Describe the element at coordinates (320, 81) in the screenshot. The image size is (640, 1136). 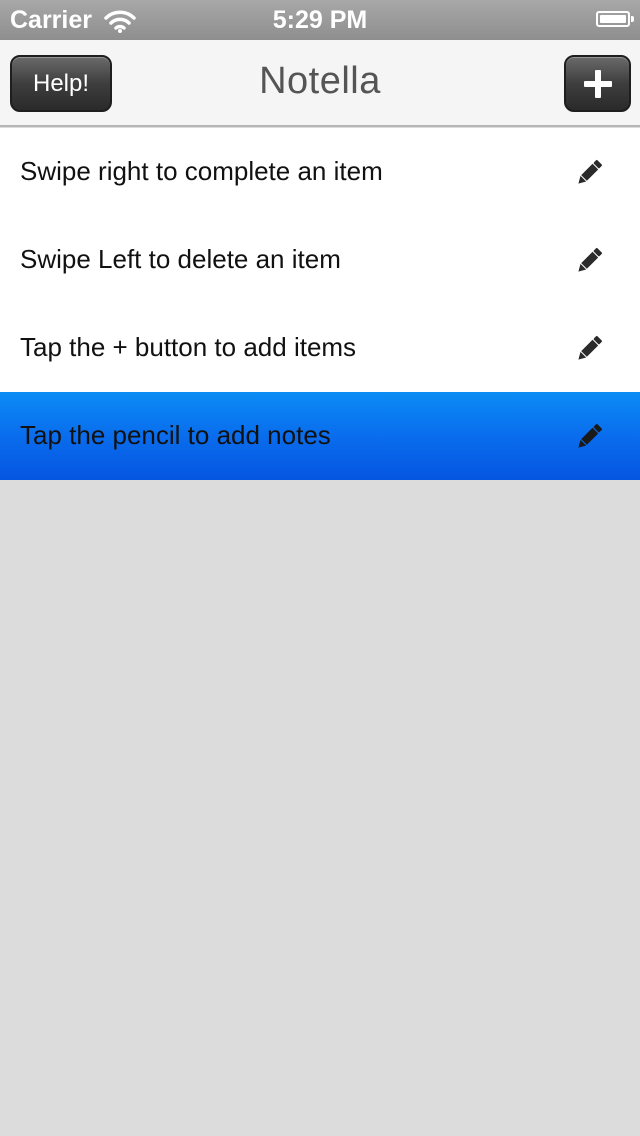
I see `page-title: Notella` at that location.